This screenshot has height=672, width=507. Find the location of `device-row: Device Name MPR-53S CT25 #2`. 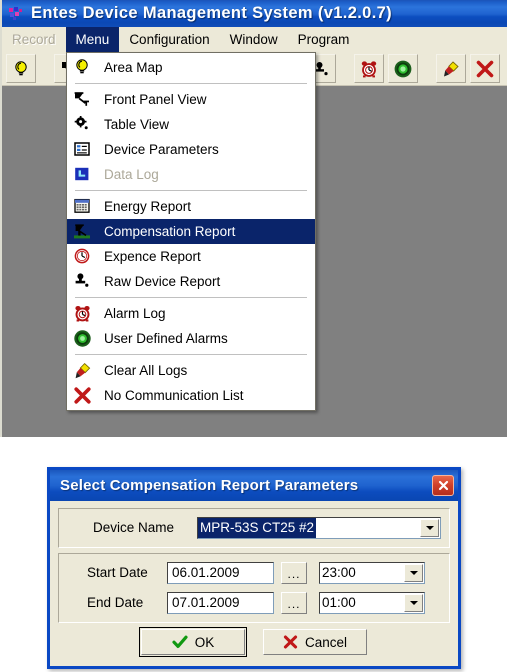

device-row: Device Name MPR-53S CT25 #2 is located at coordinates (254, 527).